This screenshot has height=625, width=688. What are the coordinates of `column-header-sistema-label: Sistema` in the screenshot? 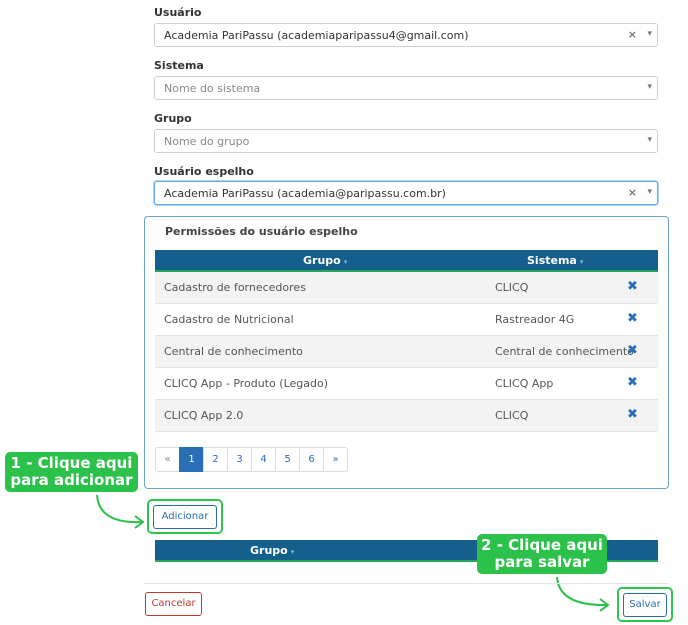 It's located at (552, 260).